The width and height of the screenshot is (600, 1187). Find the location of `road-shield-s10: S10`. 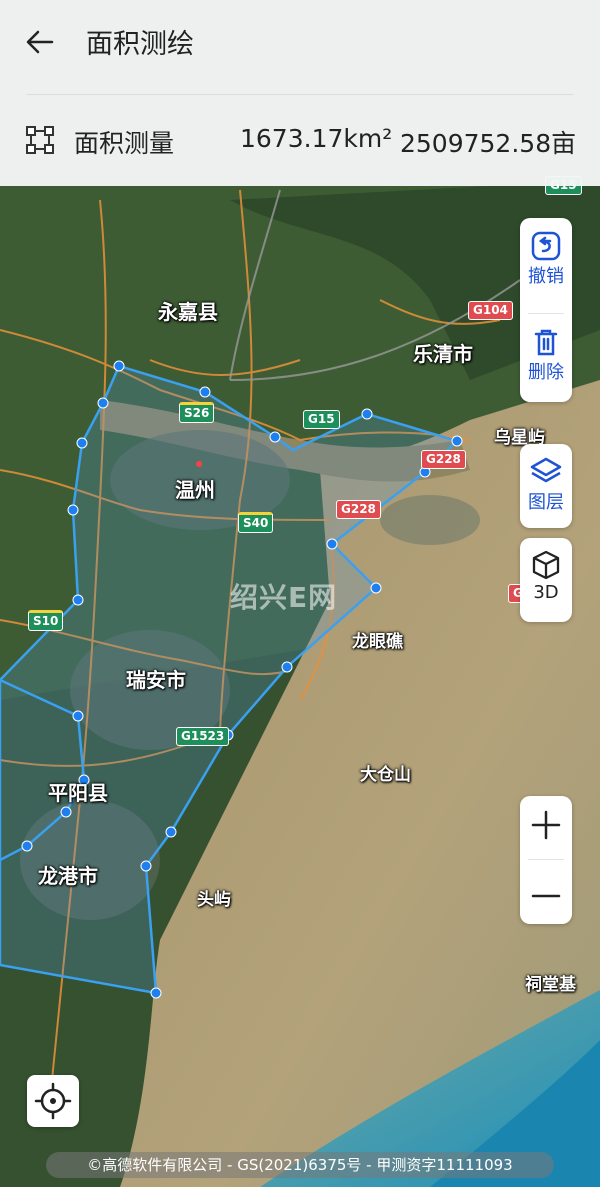

road-shield-s10: S10 is located at coordinates (46, 620).